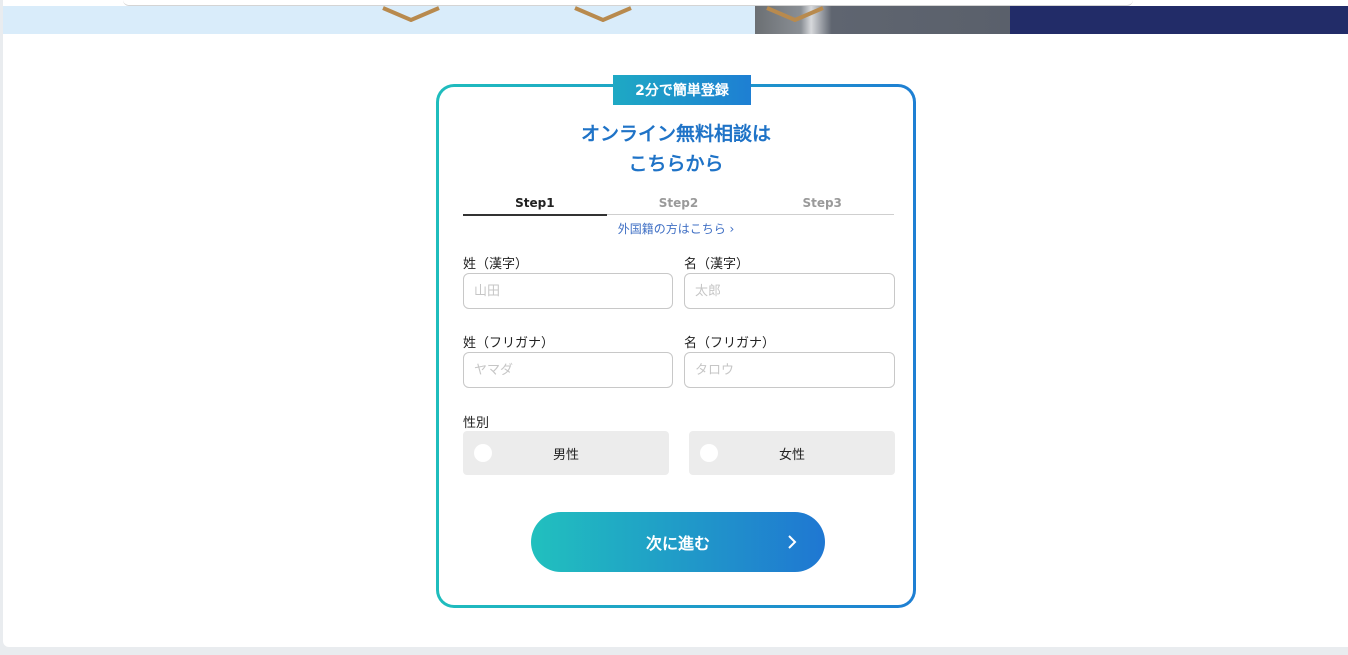 This screenshot has width=1348, height=655. I want to click on last-name-kanji-input, so click(568, 291).